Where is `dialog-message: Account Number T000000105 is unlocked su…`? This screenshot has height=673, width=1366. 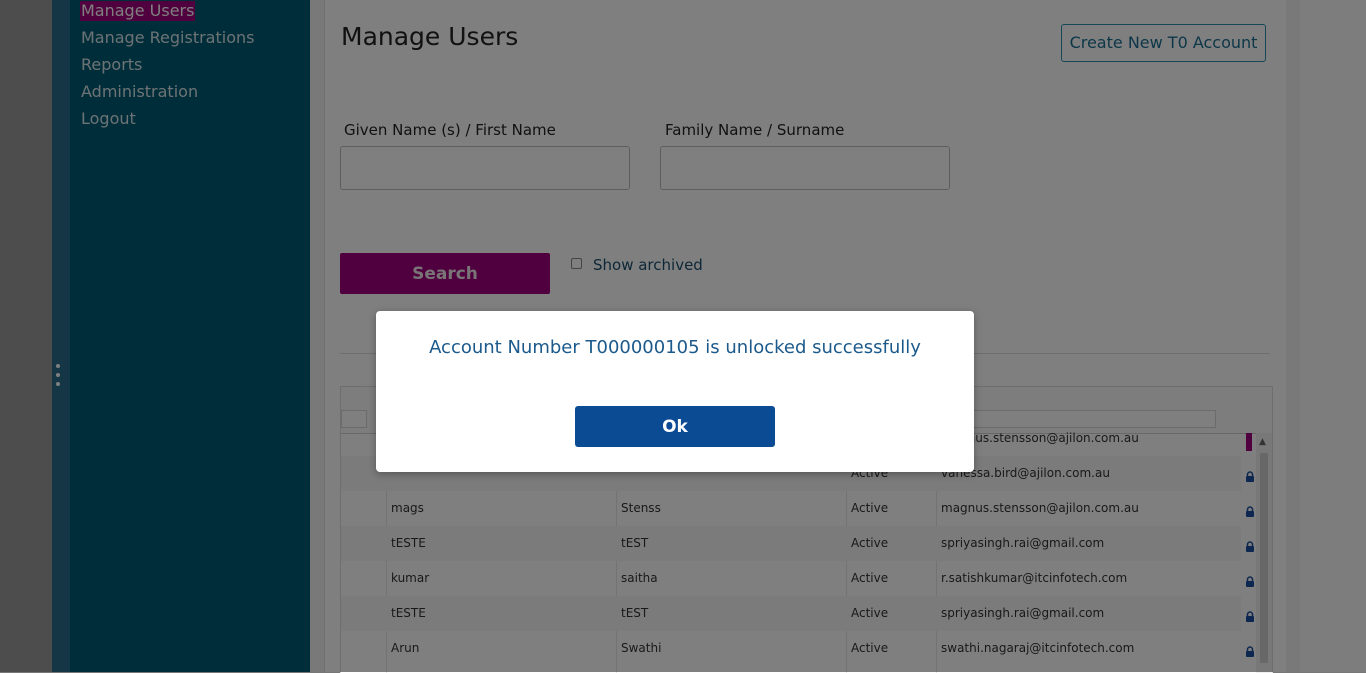
dialog-message: Account Number T000000105 is unlocked su… is located at coordinates (675, 347).